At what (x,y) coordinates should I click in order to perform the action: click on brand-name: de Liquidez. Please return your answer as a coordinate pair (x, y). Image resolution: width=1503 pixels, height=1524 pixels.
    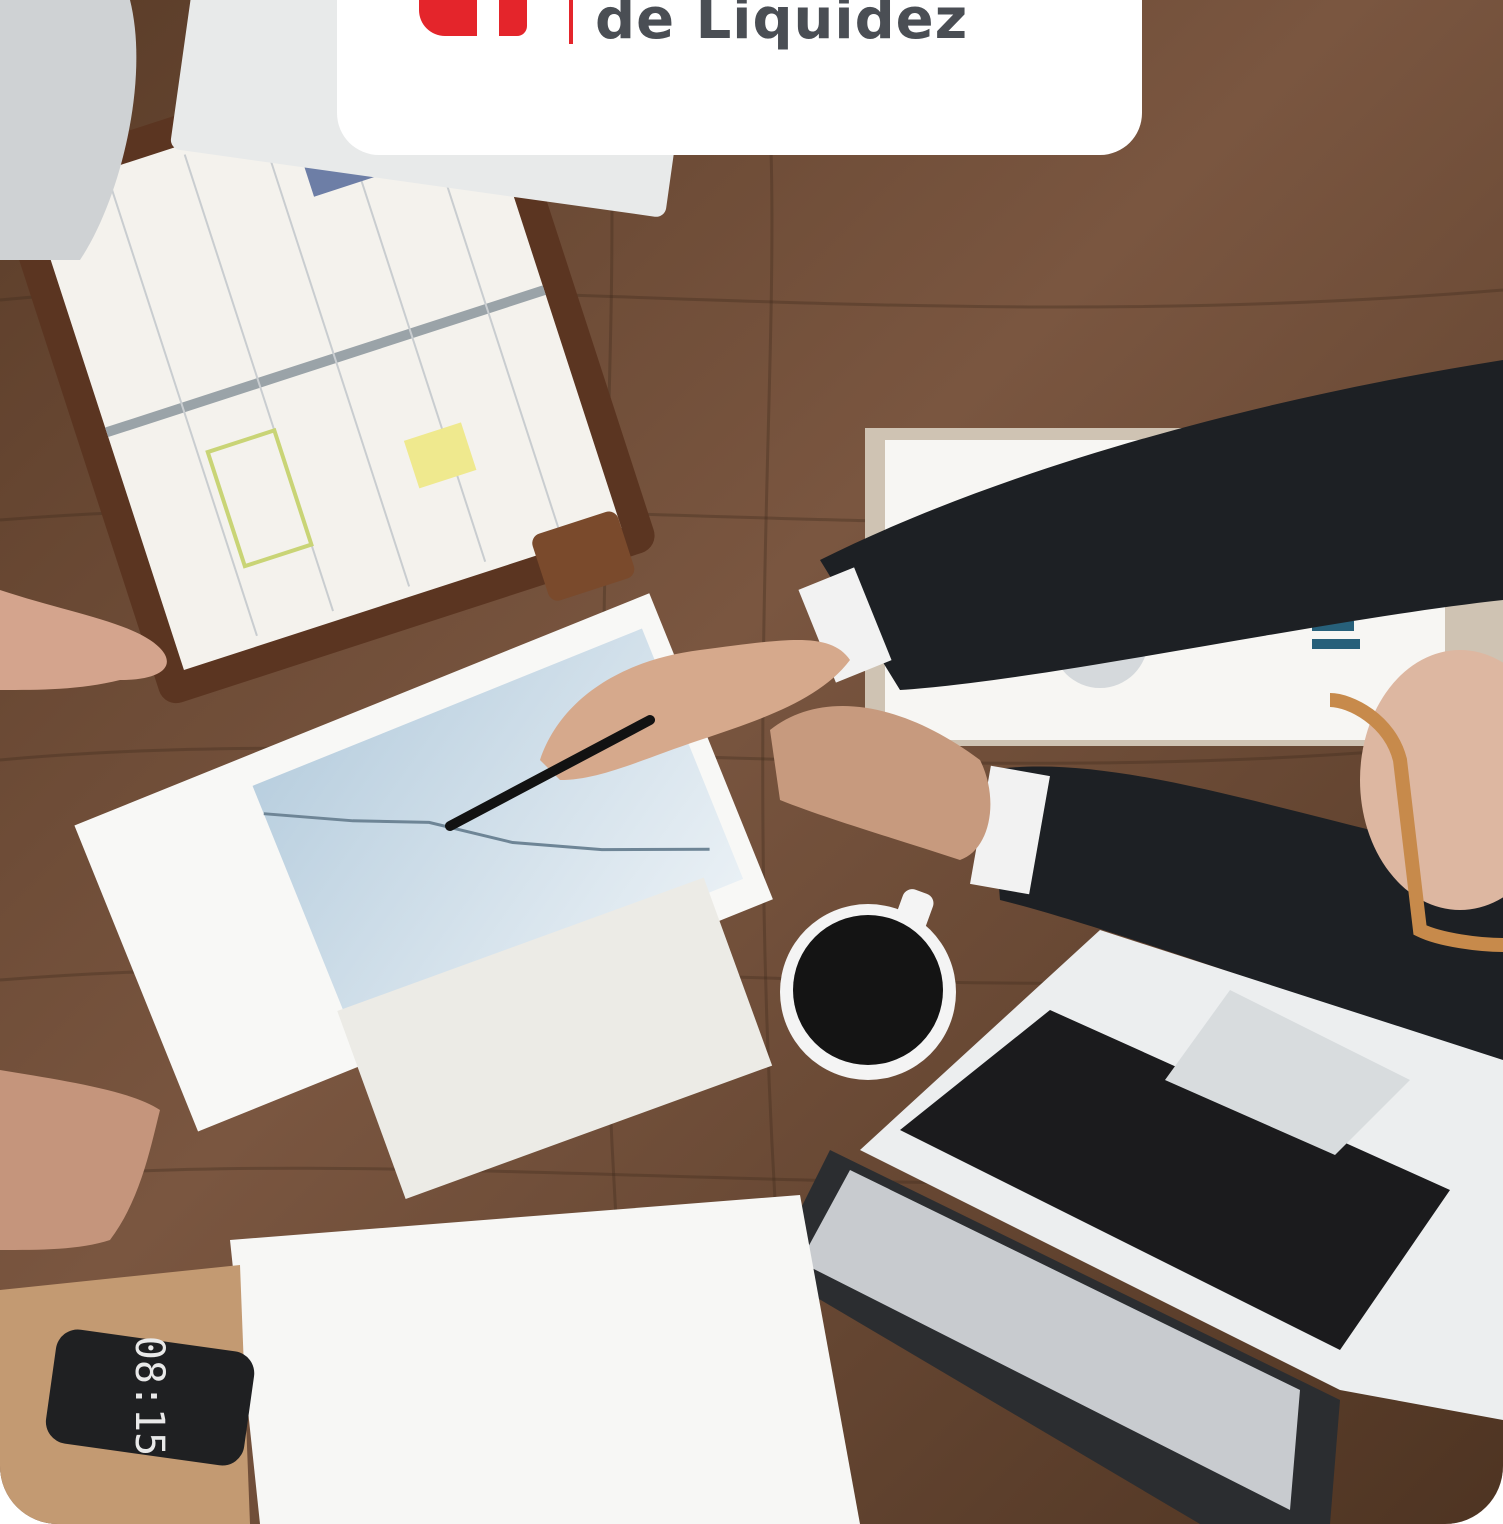
    Looking at the image, I should click on (782, 26).